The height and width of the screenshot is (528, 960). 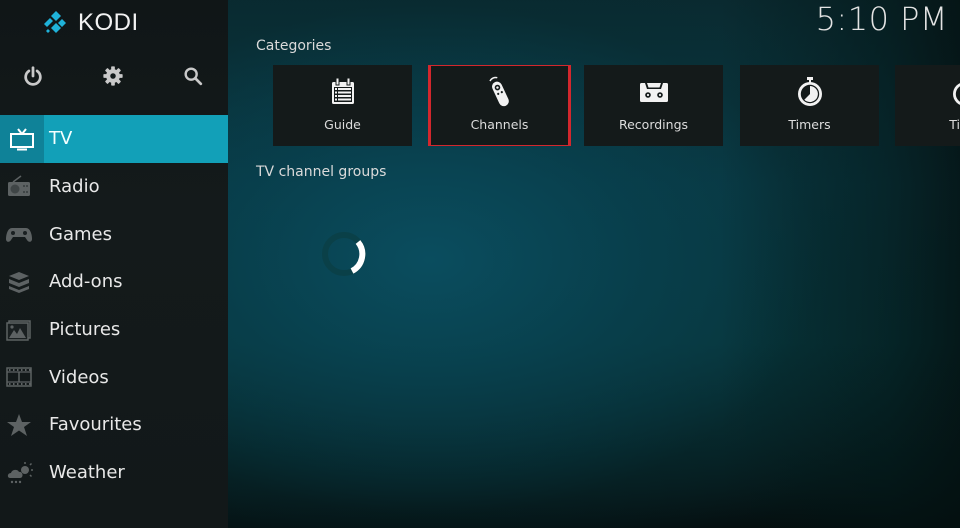 What do you see at coordinates (954, 124) in the screenshot?
I see `category-label: Time` at bounding box center [954, 124].